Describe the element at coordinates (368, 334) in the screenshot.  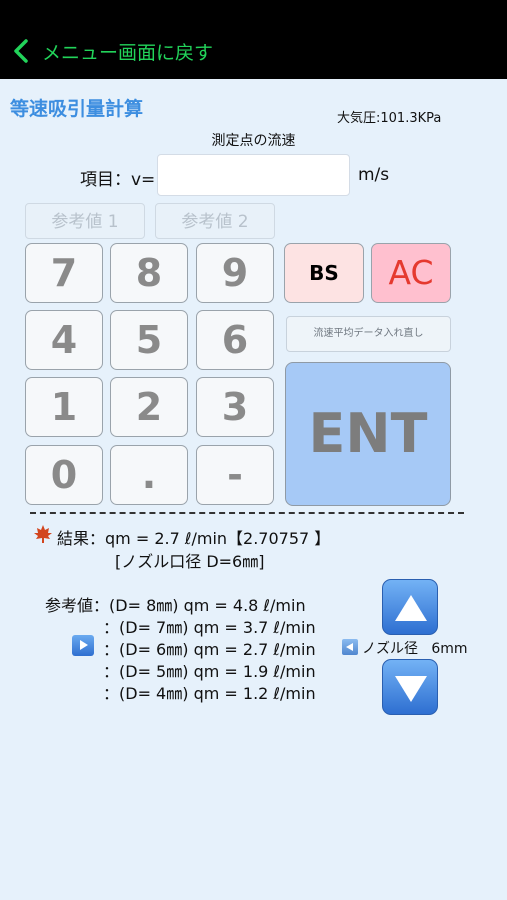
I see `reload-average-button: 流速平均データ入れ直し` at that location.